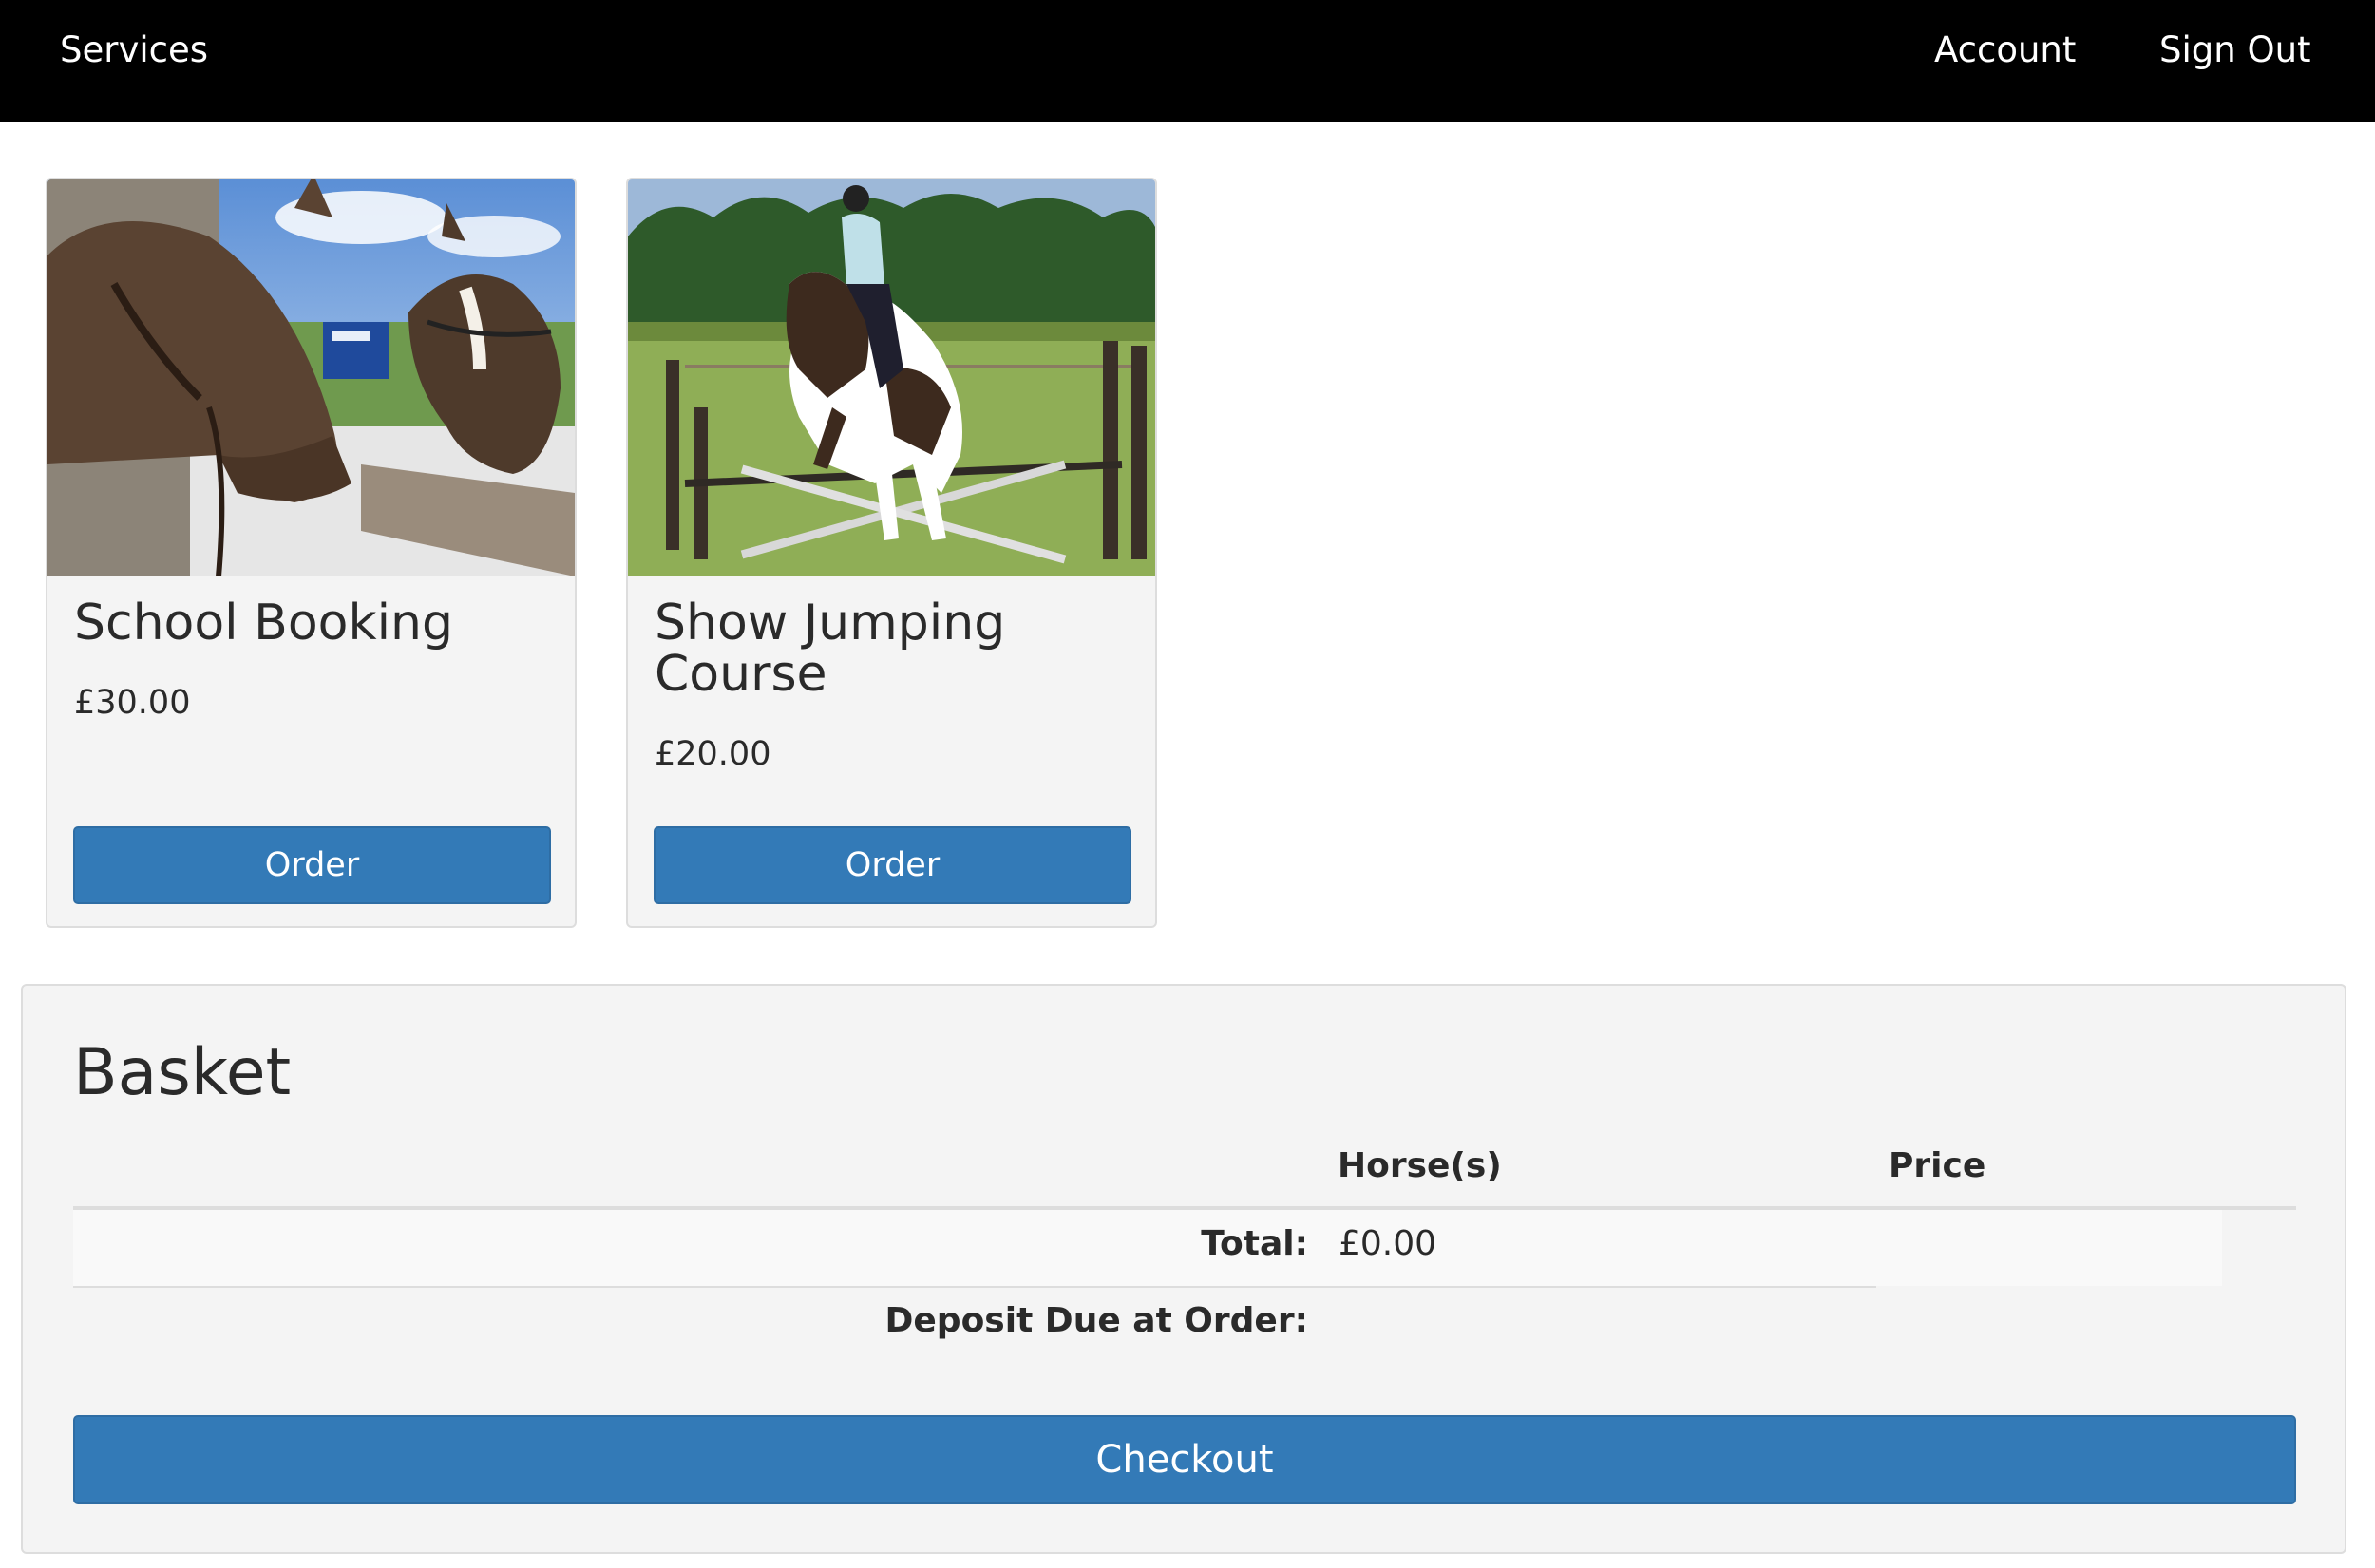  Describe the element at coordinates (1937, 1165) in the screenshot. I see `column-header-price: Price` at that location.